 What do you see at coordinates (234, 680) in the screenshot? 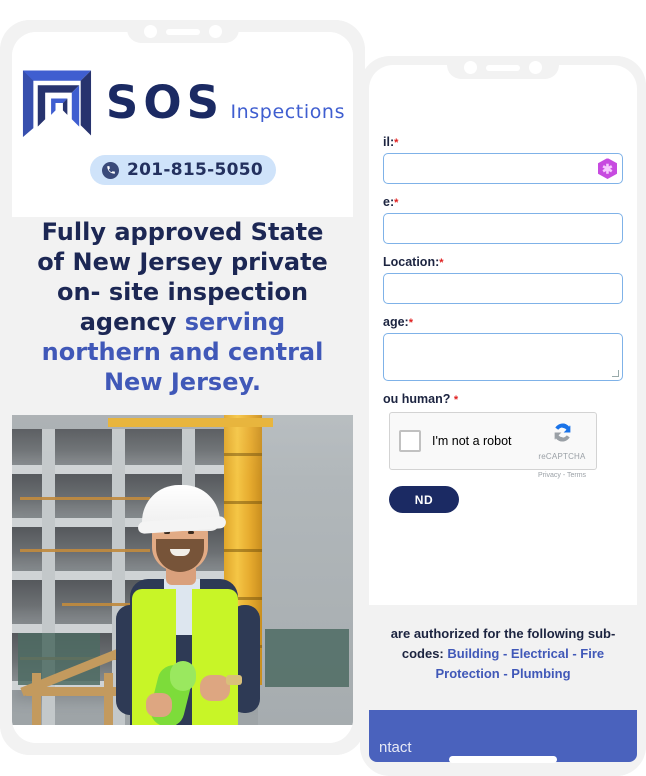
I see `worker-wristwatch` at bounding box center [234, 680].